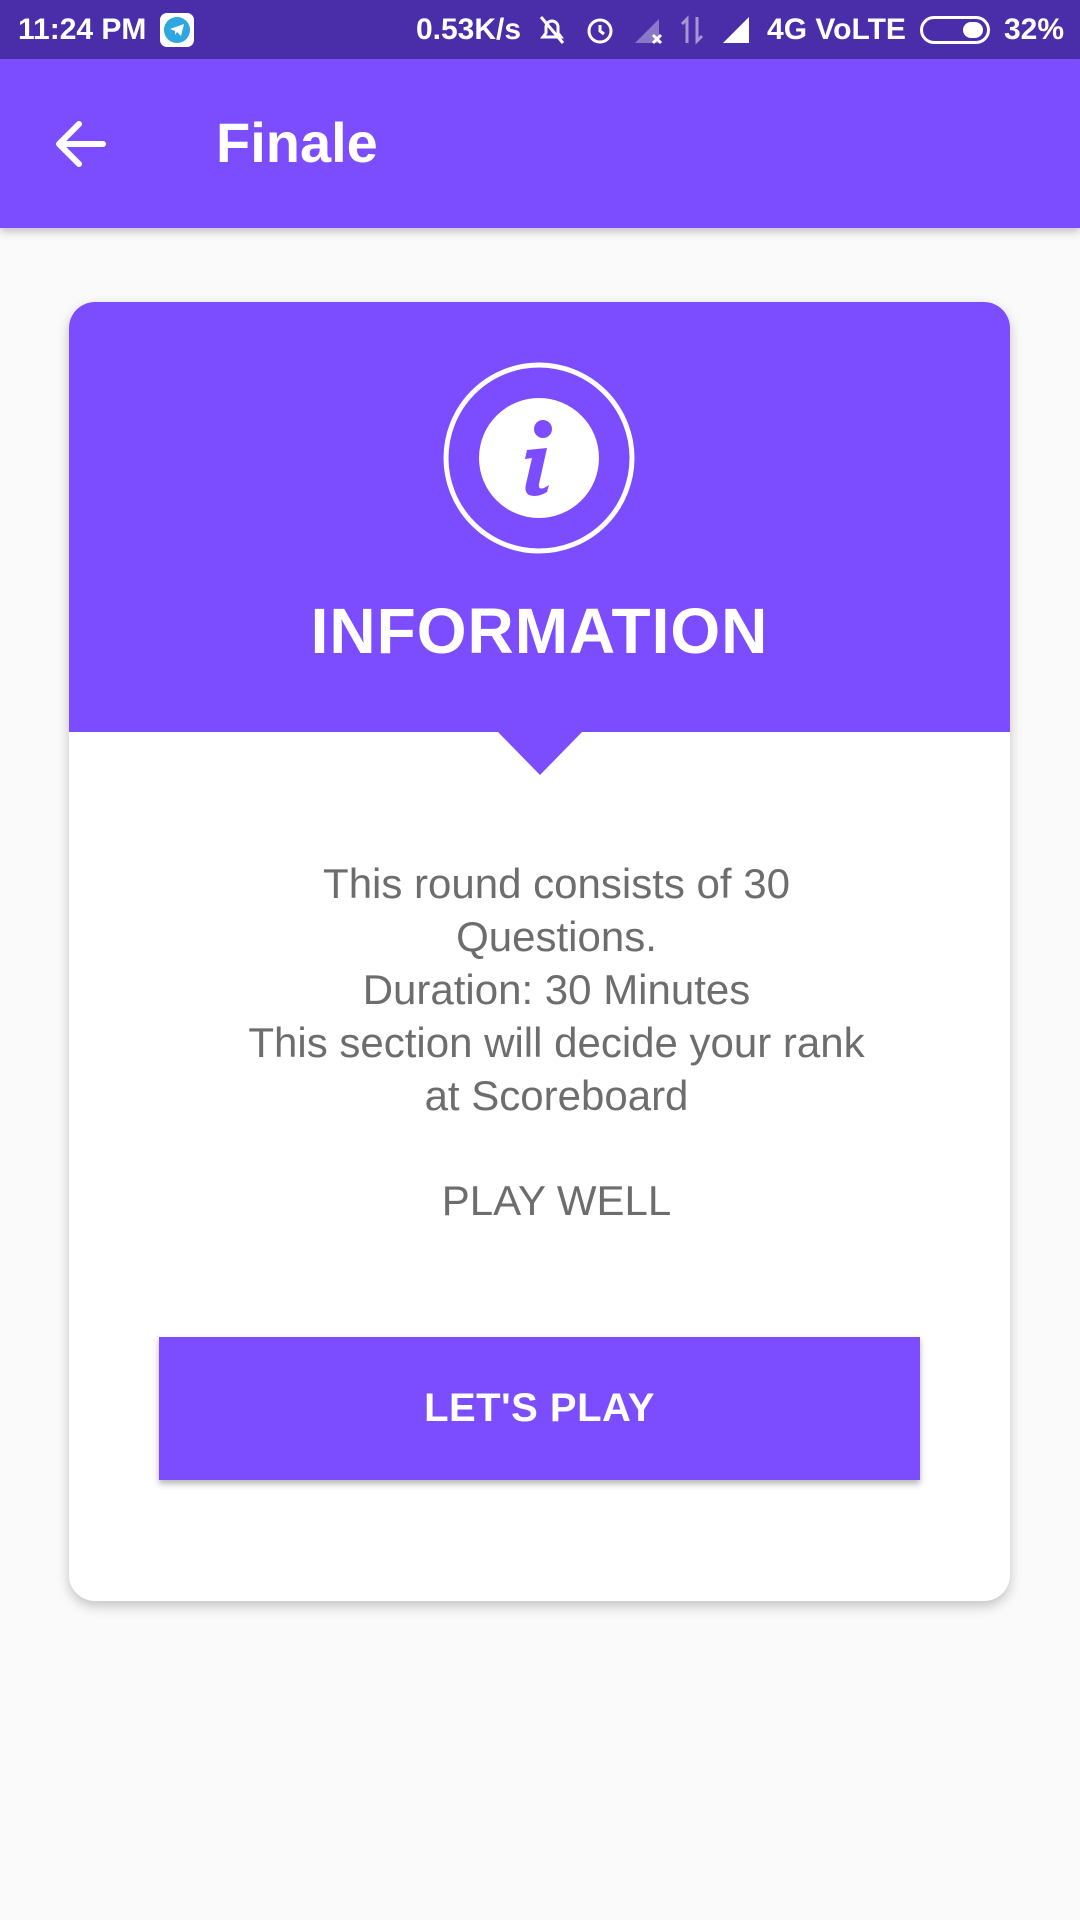 This screenshot has width=1080, height=1920. Describe the element at coordinates (82, 29) in the screenshot. I see `status-time: 11:24 PM` at that location.